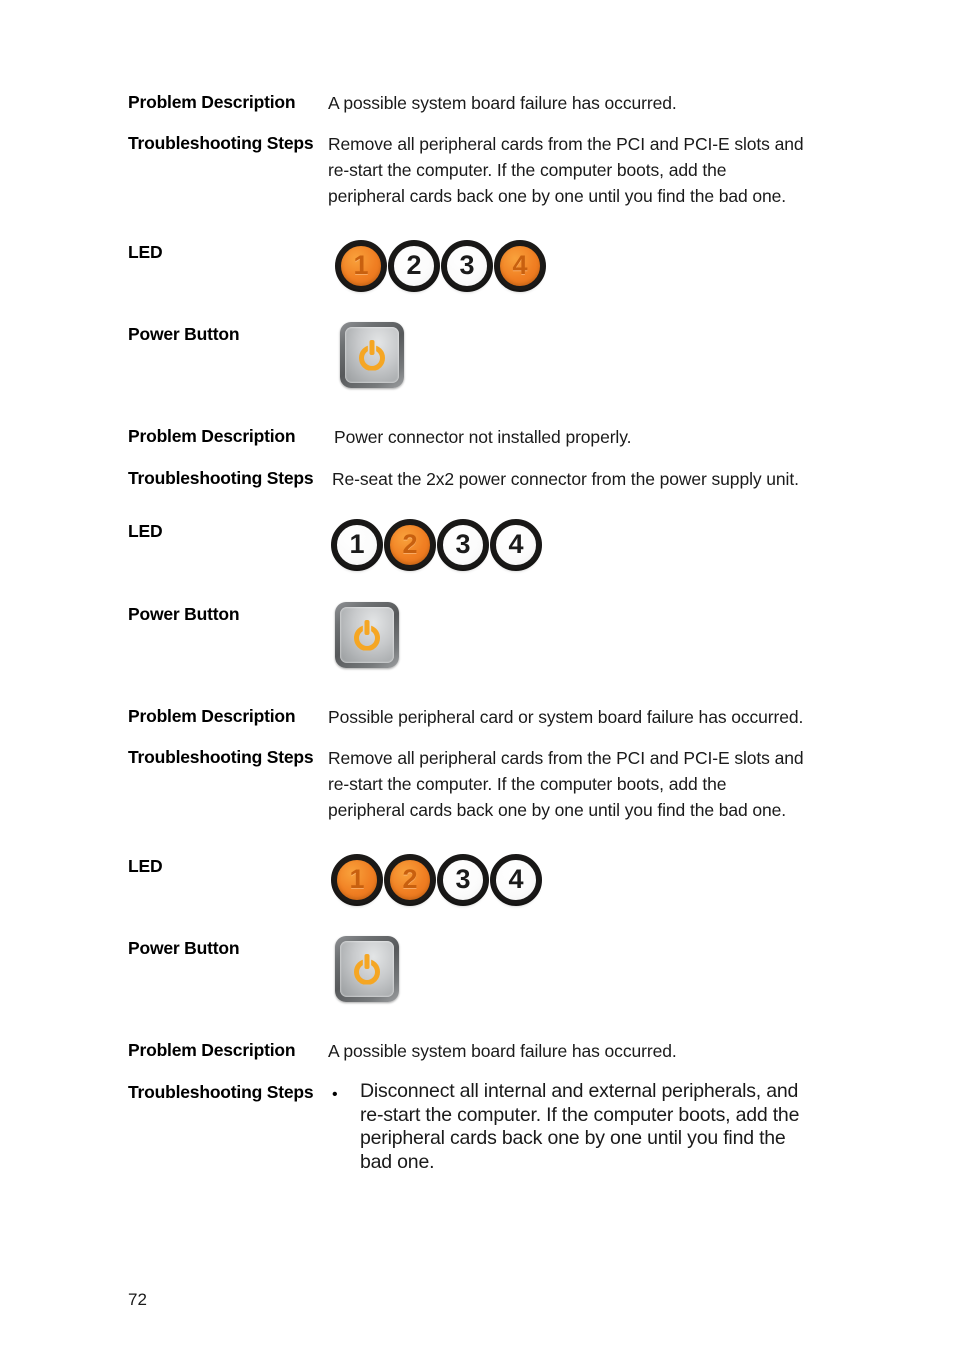 This screenshot has width=954, height=1366. Describe the element at coordinates (483, 437) in the screenshot. I see `problem-description-text-2: Power connector not installed properly.` at that location.